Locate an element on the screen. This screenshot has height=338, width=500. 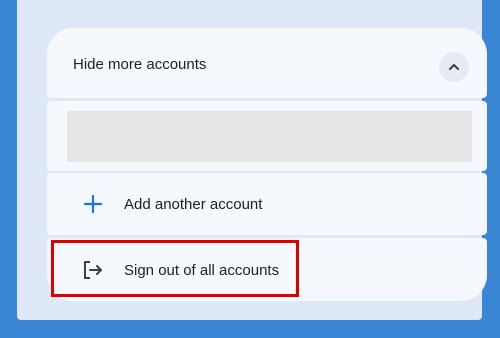
add-another-account-label: Add another account is located at coordinates (193, 204).